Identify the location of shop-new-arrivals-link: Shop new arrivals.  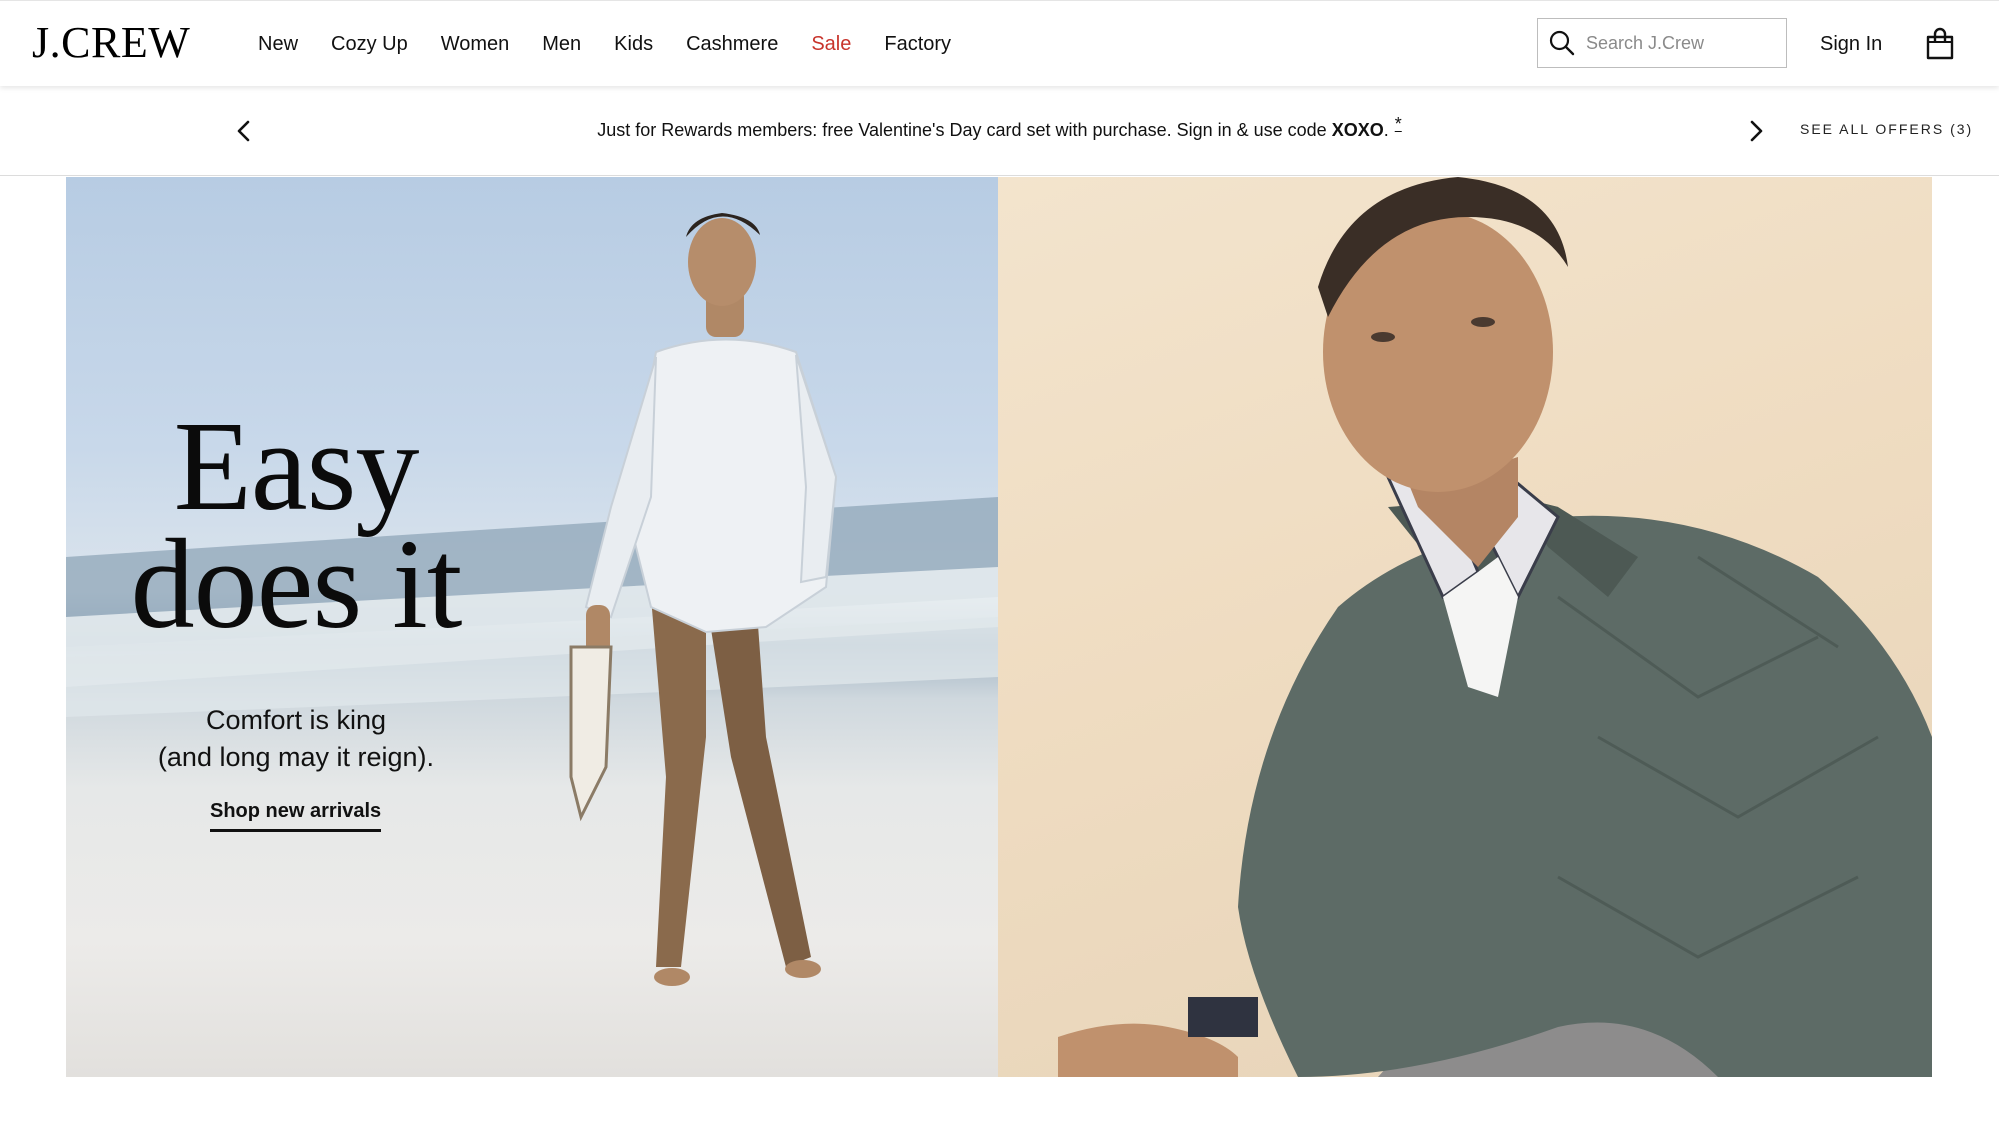
(296, 816).